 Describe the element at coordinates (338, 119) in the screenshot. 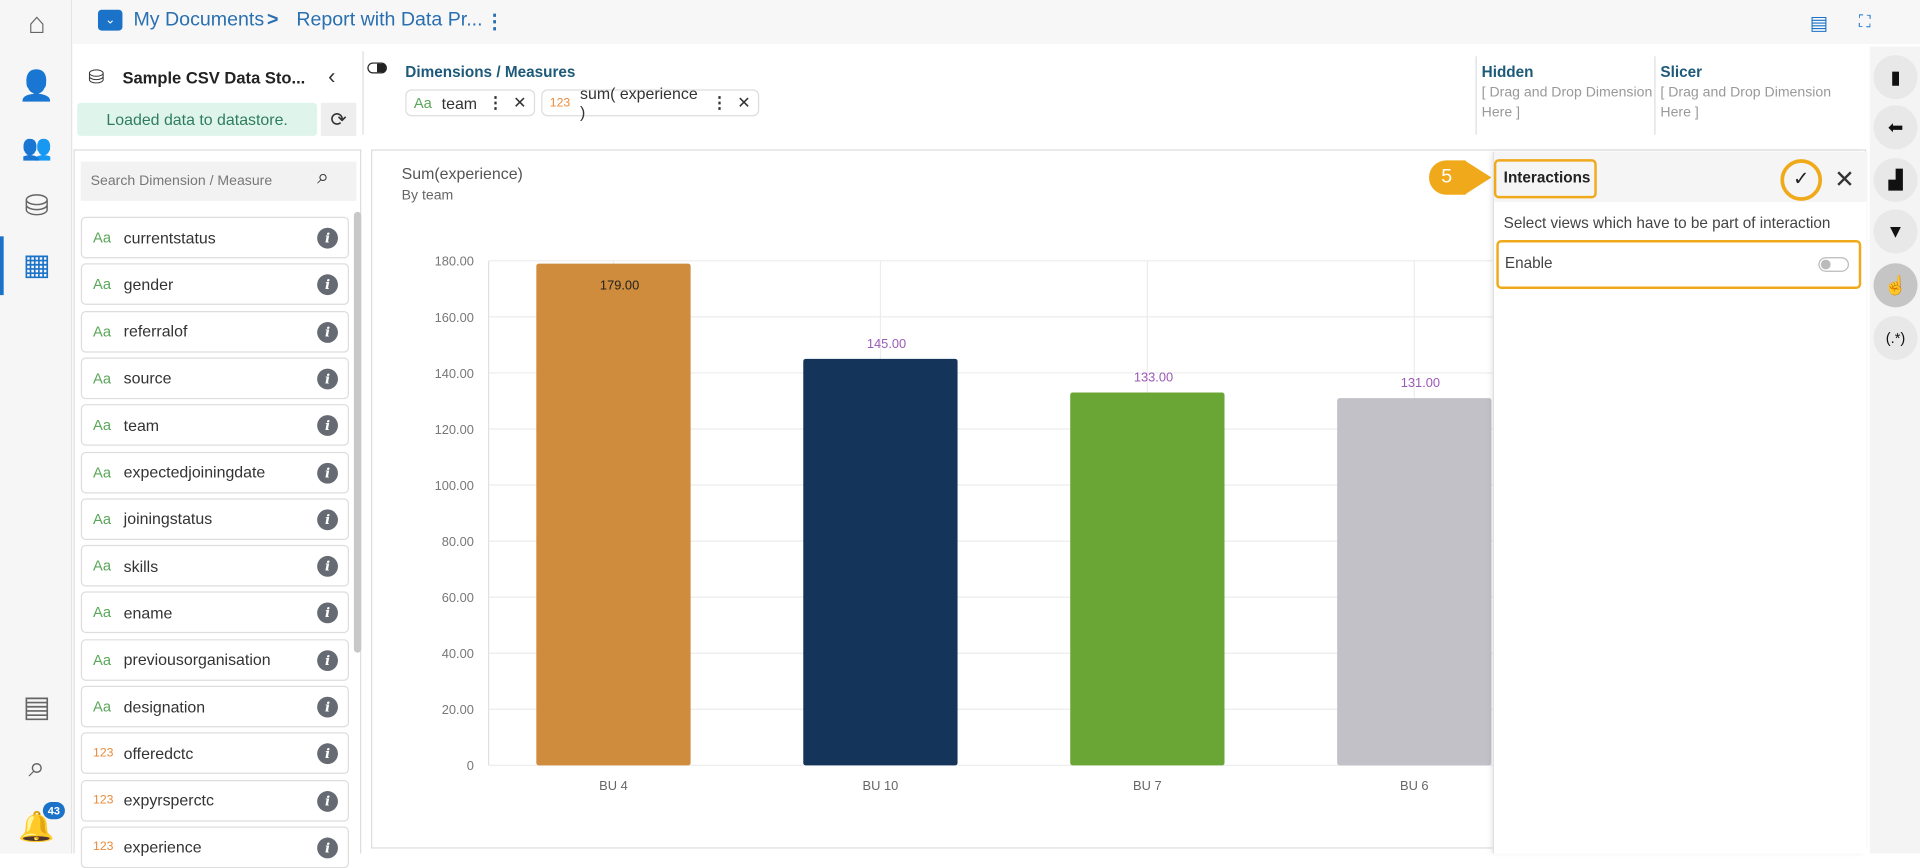

I see `refresh-icon: ⟳` at that location.